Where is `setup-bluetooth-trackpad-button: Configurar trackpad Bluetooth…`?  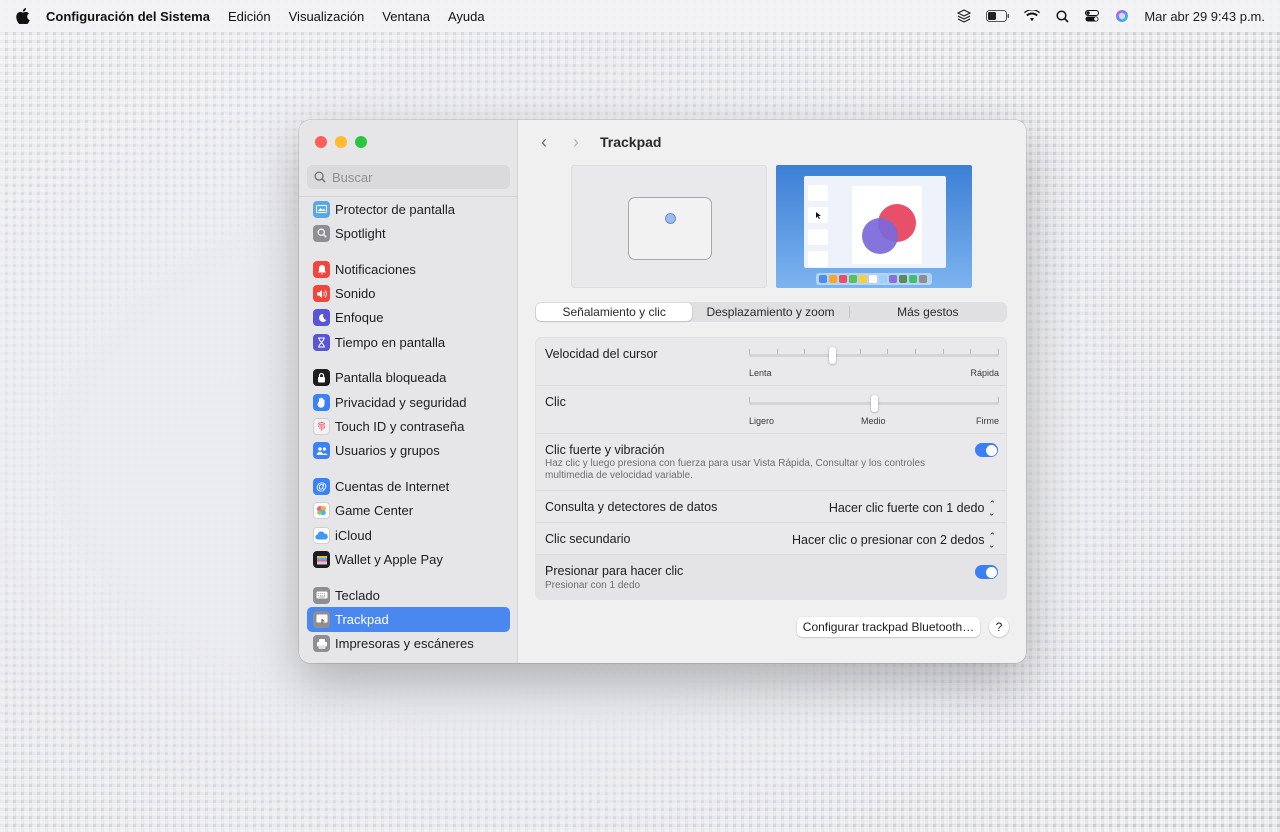
setup-bluetooth-trackpad-button: Configurar trackpad Bluetooth… is located at coordinates (888, 627).